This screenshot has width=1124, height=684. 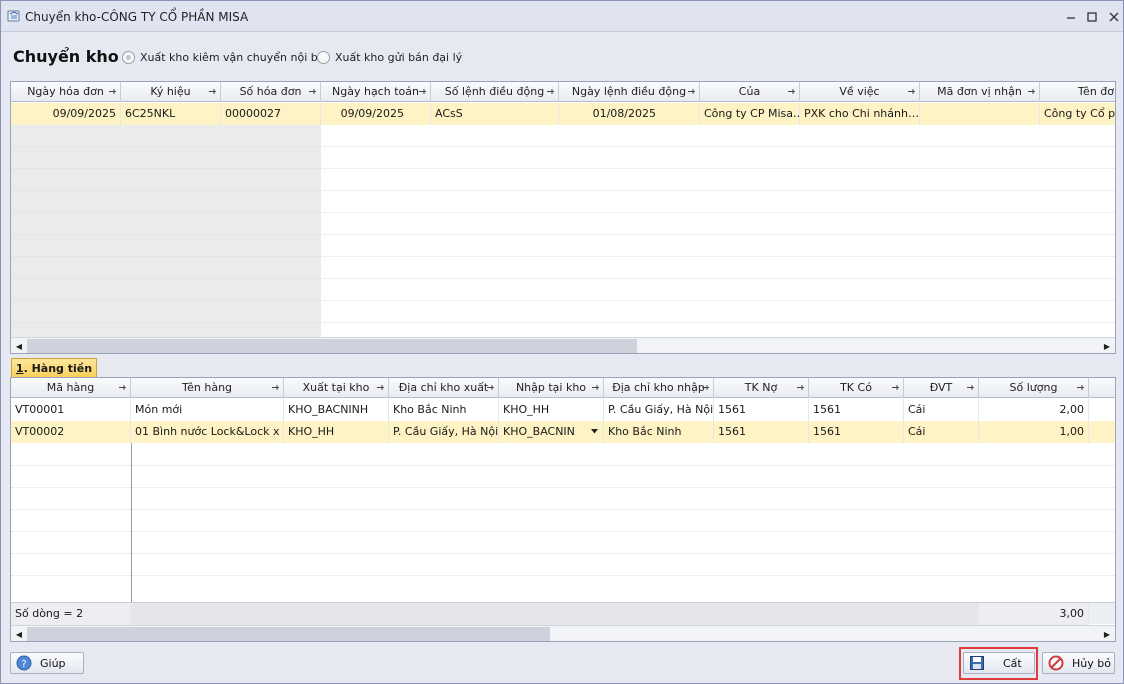 I want to click on import-warehouse-dropdown: KHO_BACNIN, so click(x=551, y=432).